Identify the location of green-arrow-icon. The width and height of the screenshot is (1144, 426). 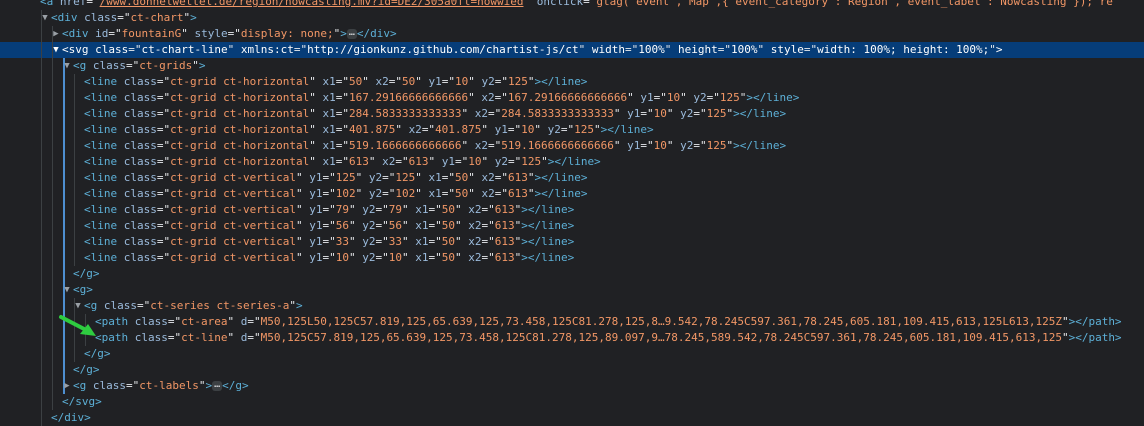
(77, 325).